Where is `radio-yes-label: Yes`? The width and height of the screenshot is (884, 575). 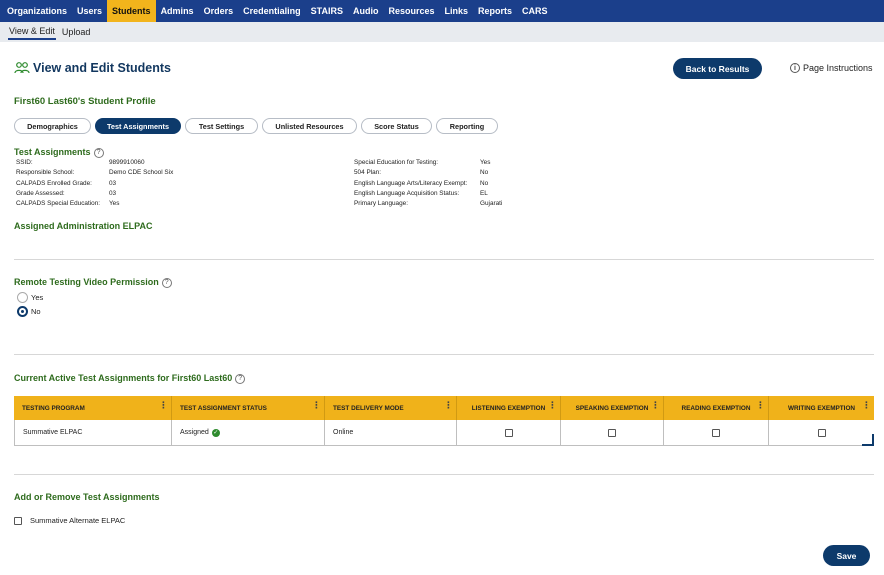
radio-yes-label: Yes is located at coordinates (37, 297).